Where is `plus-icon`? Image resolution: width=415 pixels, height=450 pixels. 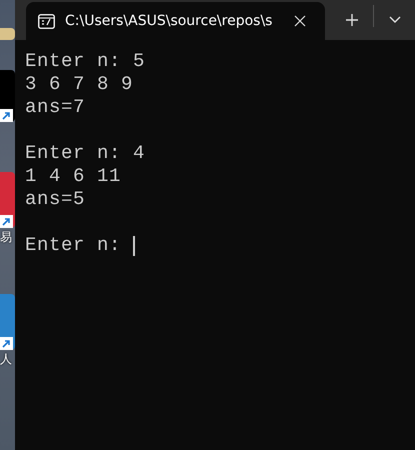
plus-icon is located at coordinates (352, 20).